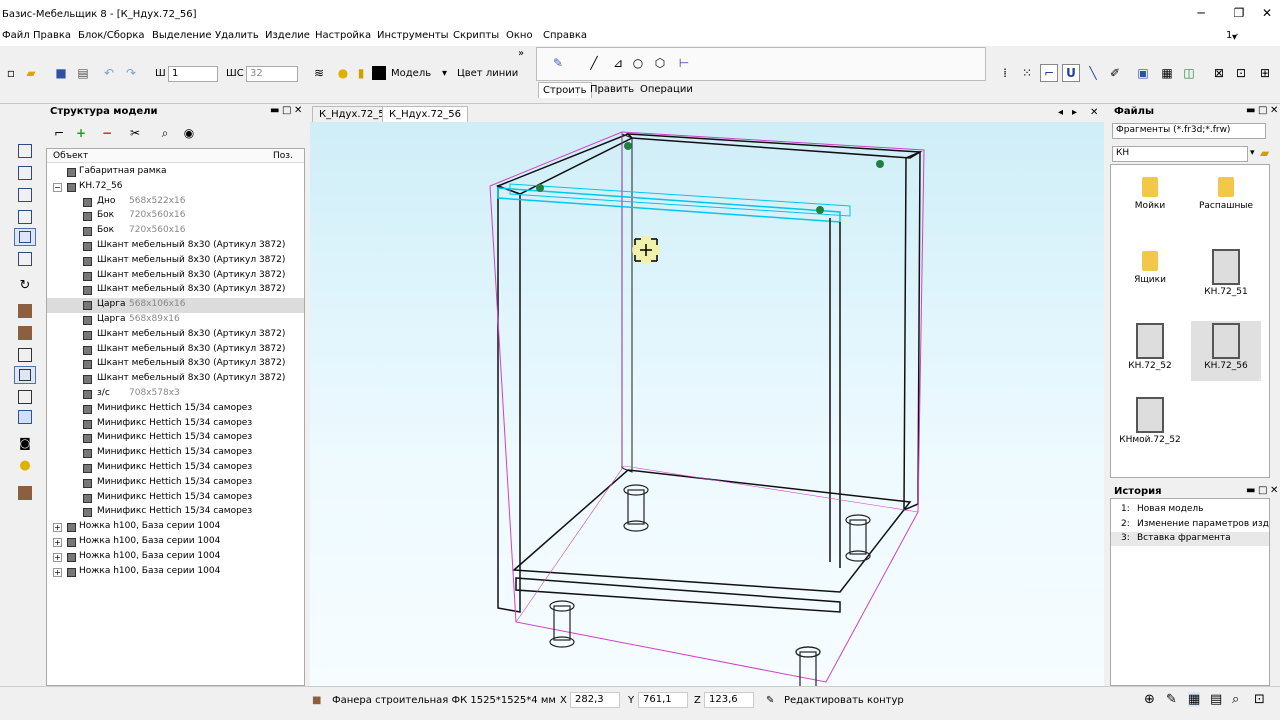  Describe the element at coordinates (1235, 699) in the screenshot. I see `zoom-icon: ⌕` at that location.